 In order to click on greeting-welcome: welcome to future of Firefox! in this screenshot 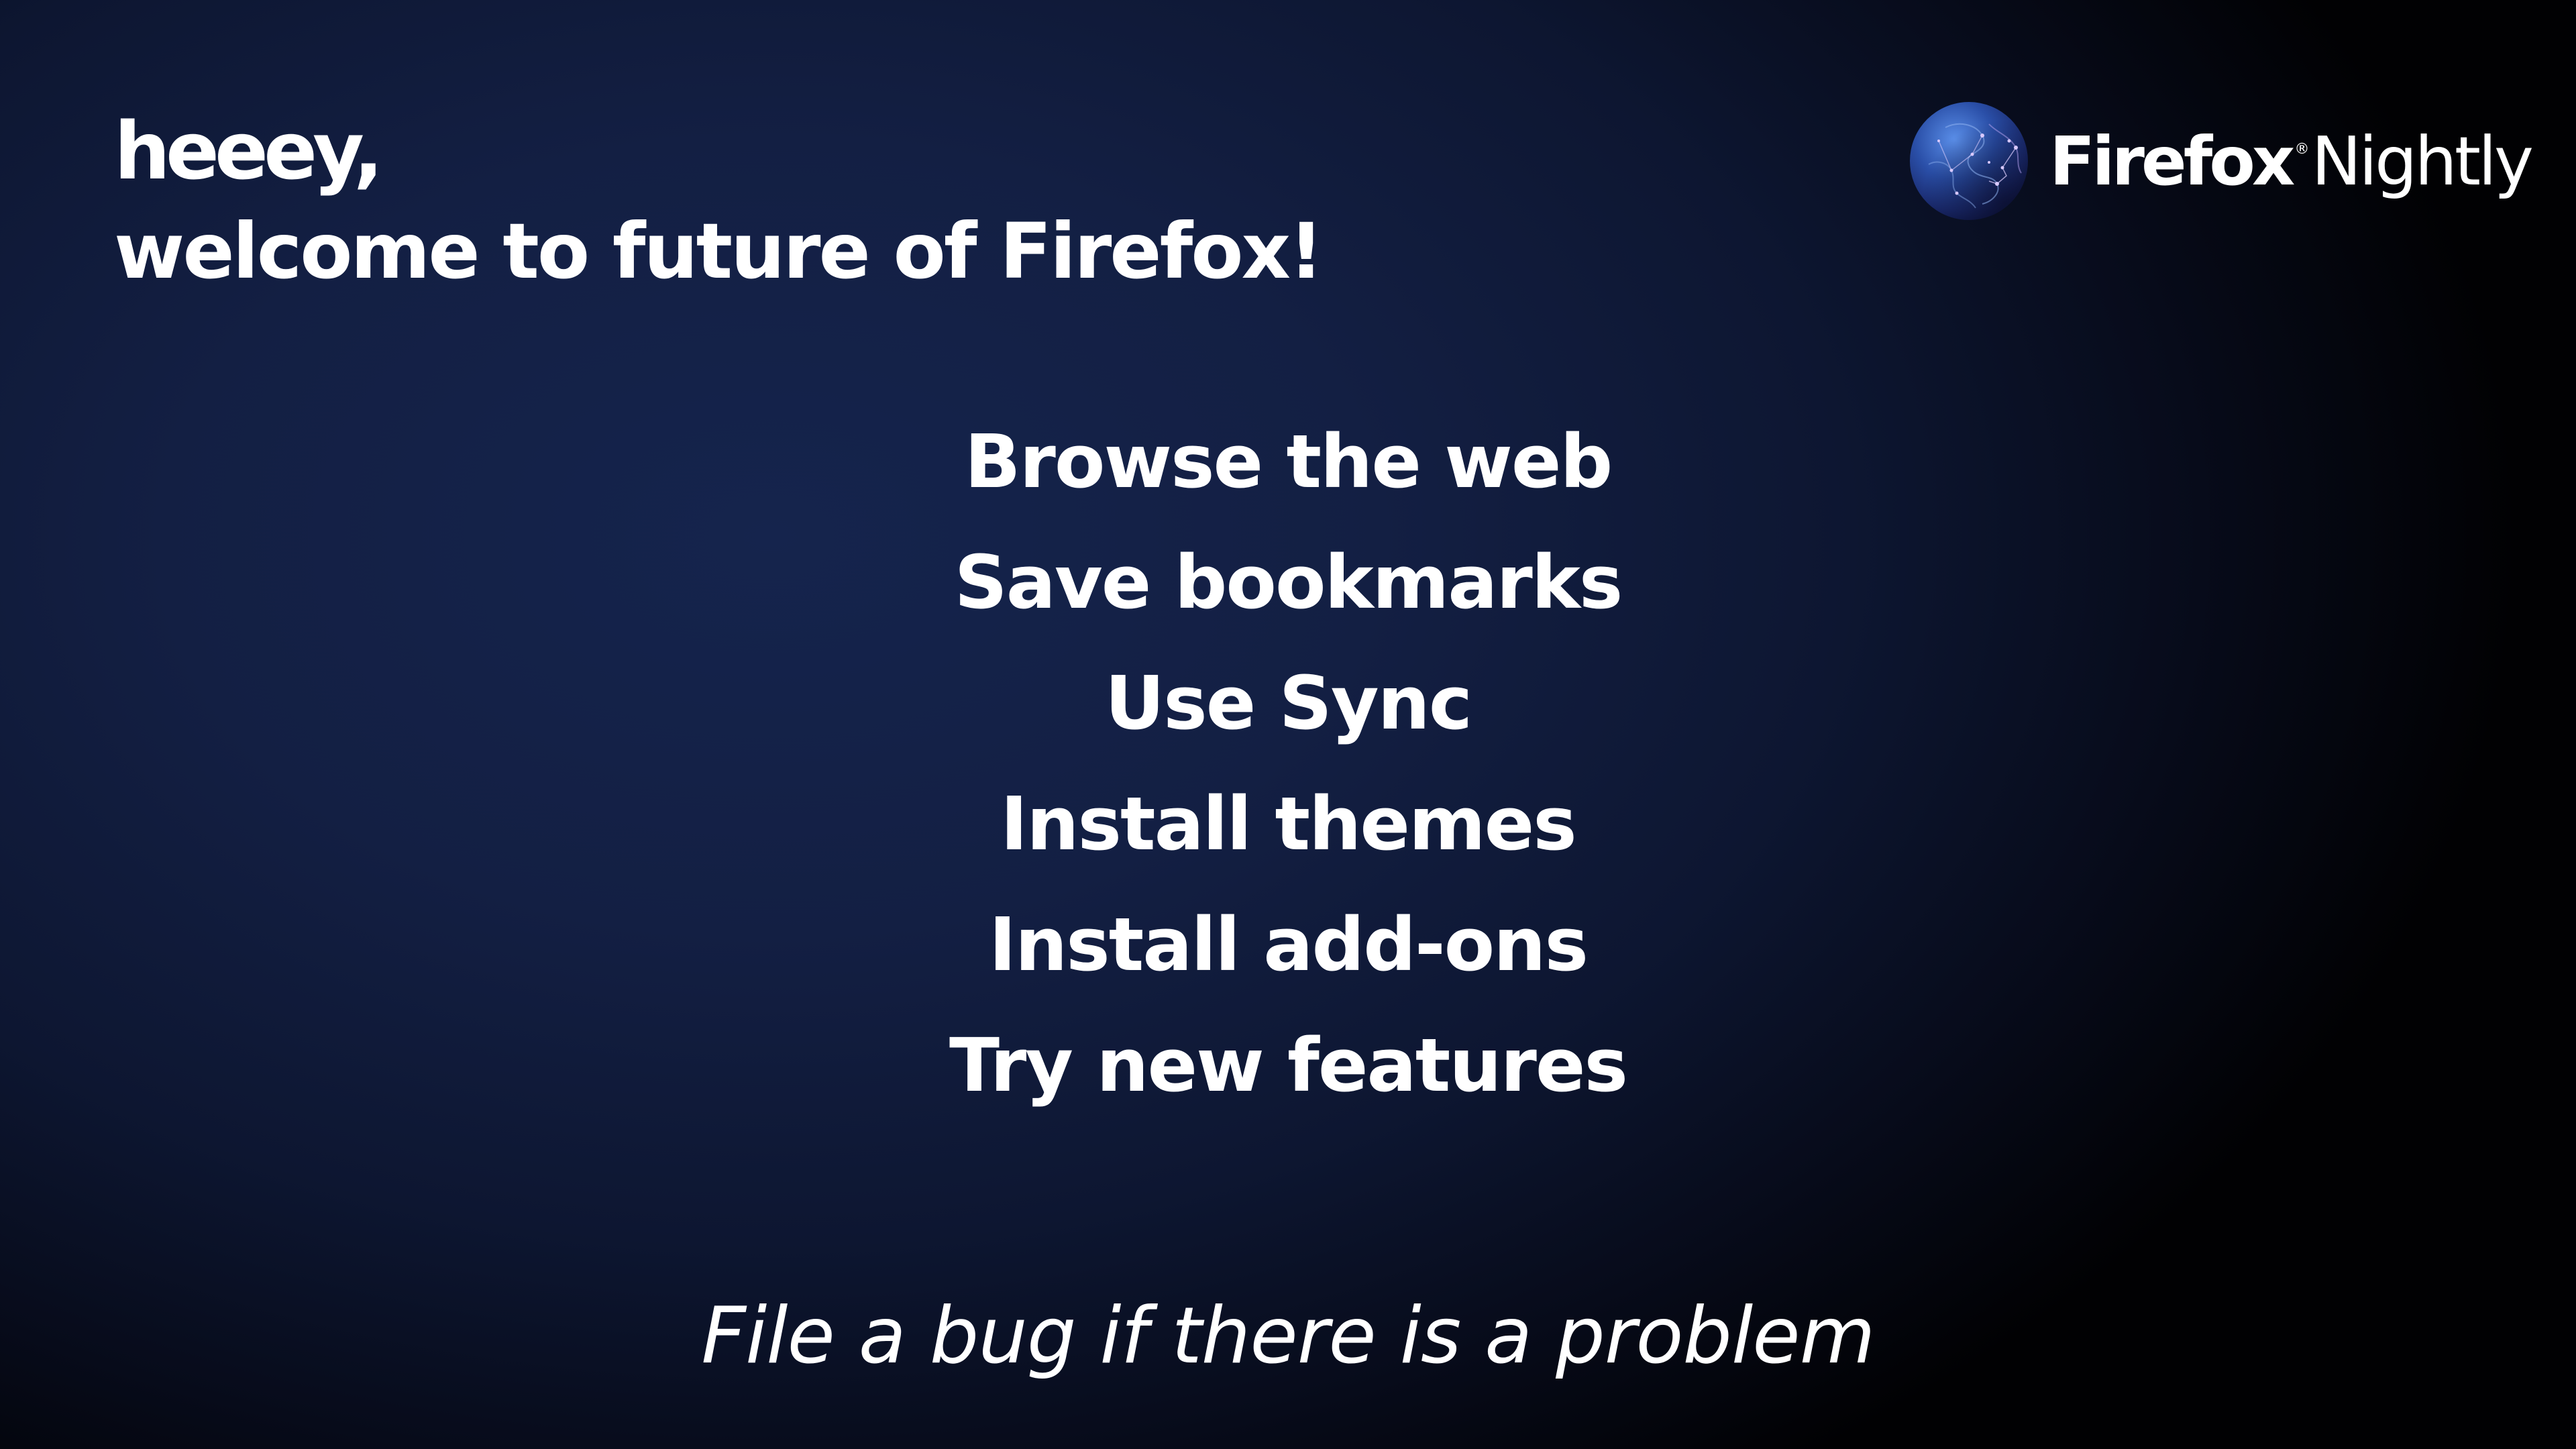, I will do `click(719, 251)`.